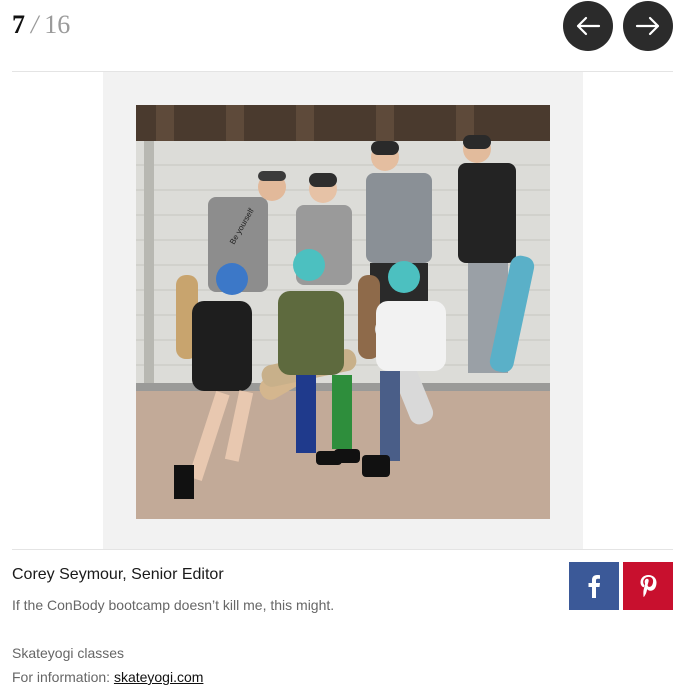 The width and height of the screenshot is (696, 691). I want to click on current-slide-number: 7, so click(18, 24).